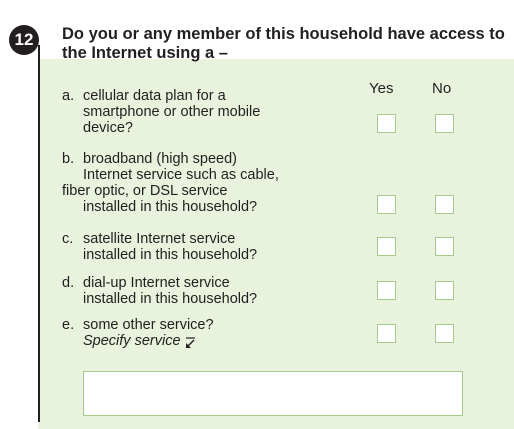 The height and width of the screenshot is (429, 514). Describe the element at coordinates (442, 88) in the screenshot. I see `column-header-no: No` at that location.